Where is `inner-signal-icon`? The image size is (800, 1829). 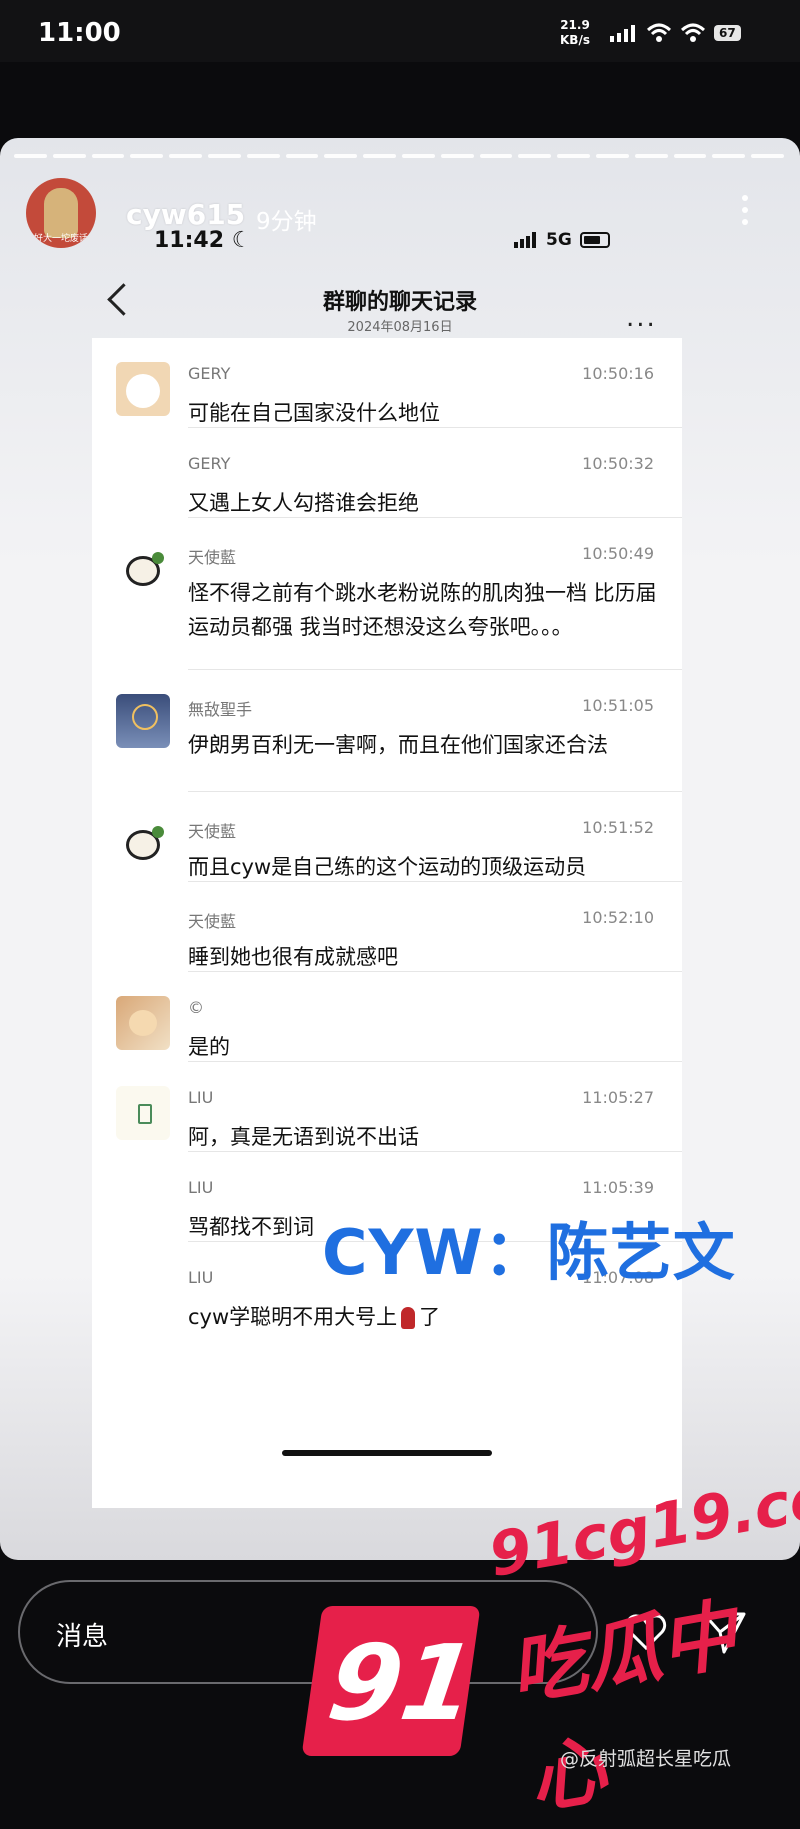 inner-signal-icon is located at coordinates (525, 240).